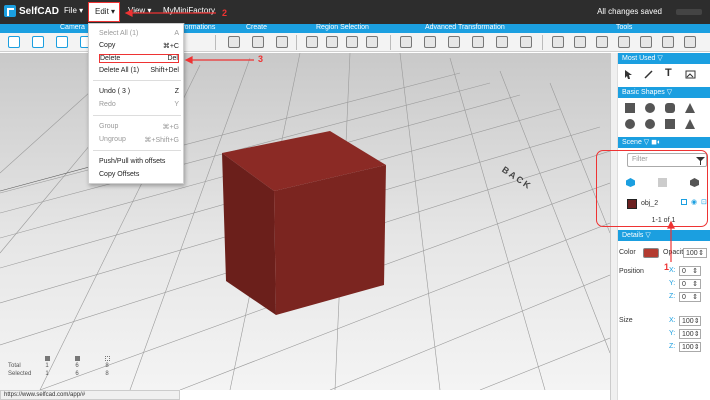  Describe the element at coordinates (667, 267) in the screenshot. I see `annotation-number-1: 1` at that location.